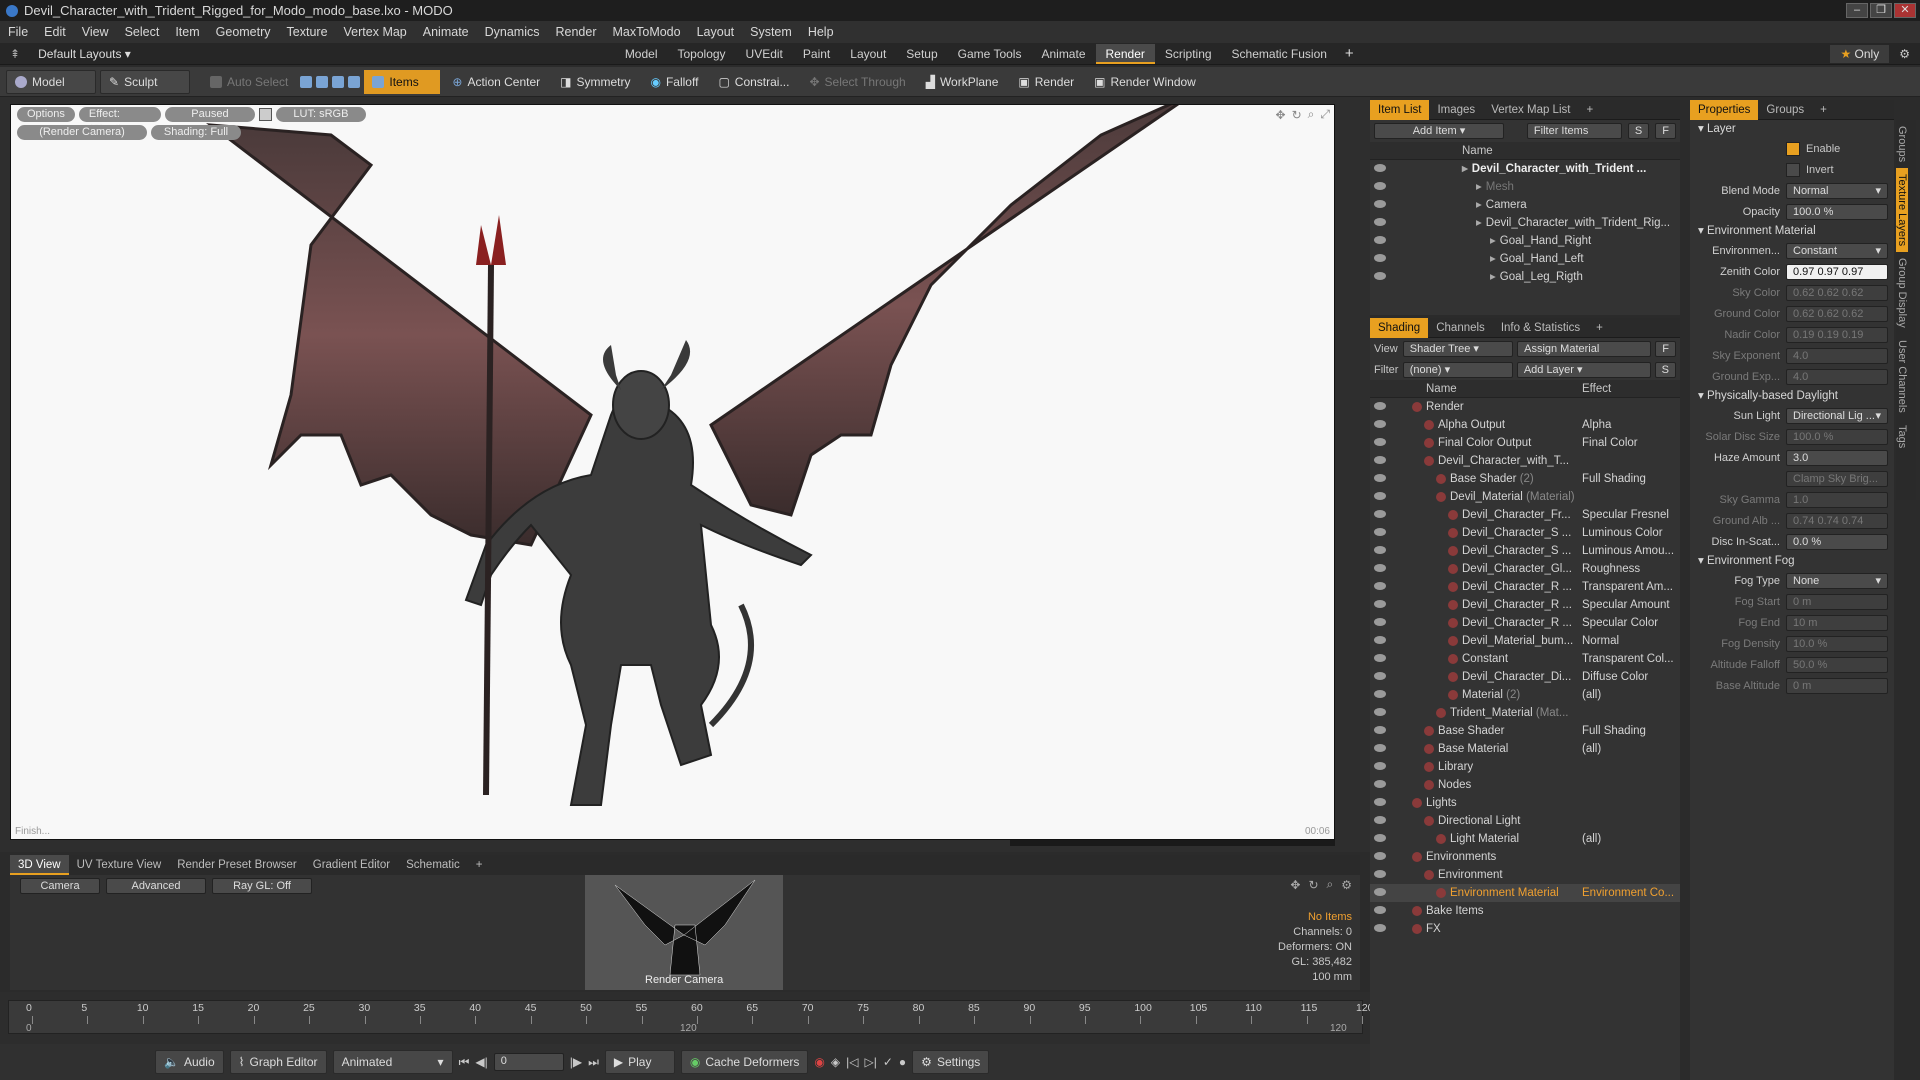 Image resolution: width=1920 pixels, height=1080 pixels. What do you see at coordinates (1583, 369) in the screenshot?
I see `add-layer-dropdown: Add Layer ▾` at bounding box center [1583, 369].